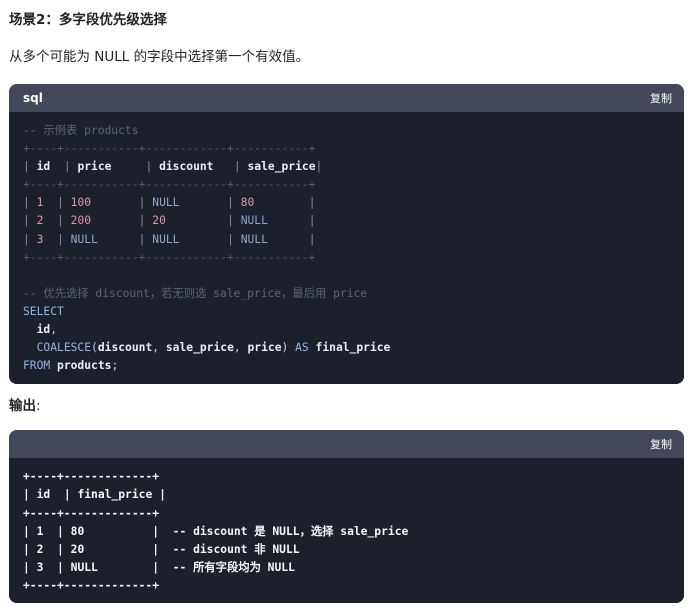 This screenshot has height=616, width=693. Describe the element at coordinates (125, 348) in the screenshot. I see `argument: discount` at that location.